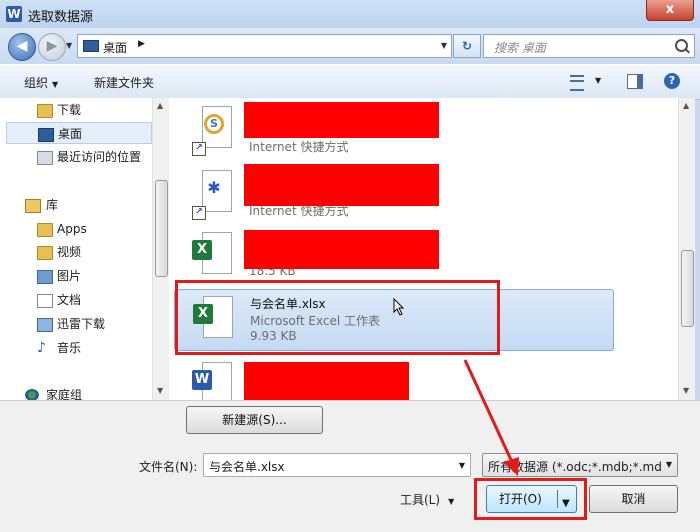 This screenshot has width=700, height=532. I want to click on browser-shortcut-icon: S ↗, so click(212, 131).